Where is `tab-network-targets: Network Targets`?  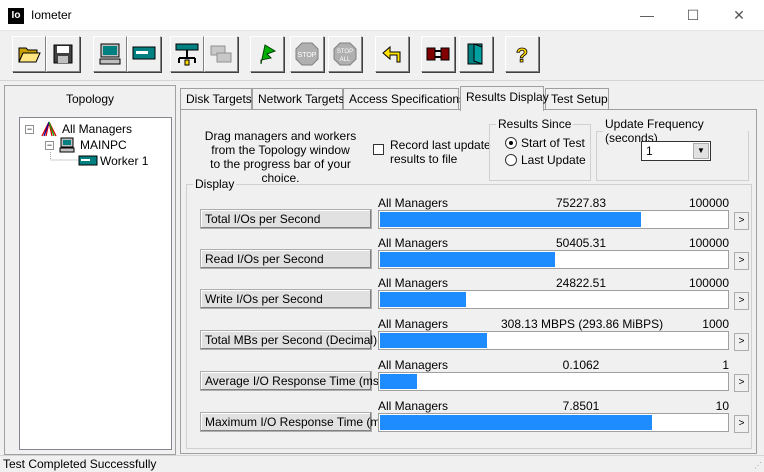 tab-network-targets: Network Targets is located at coordinates (298, 99).